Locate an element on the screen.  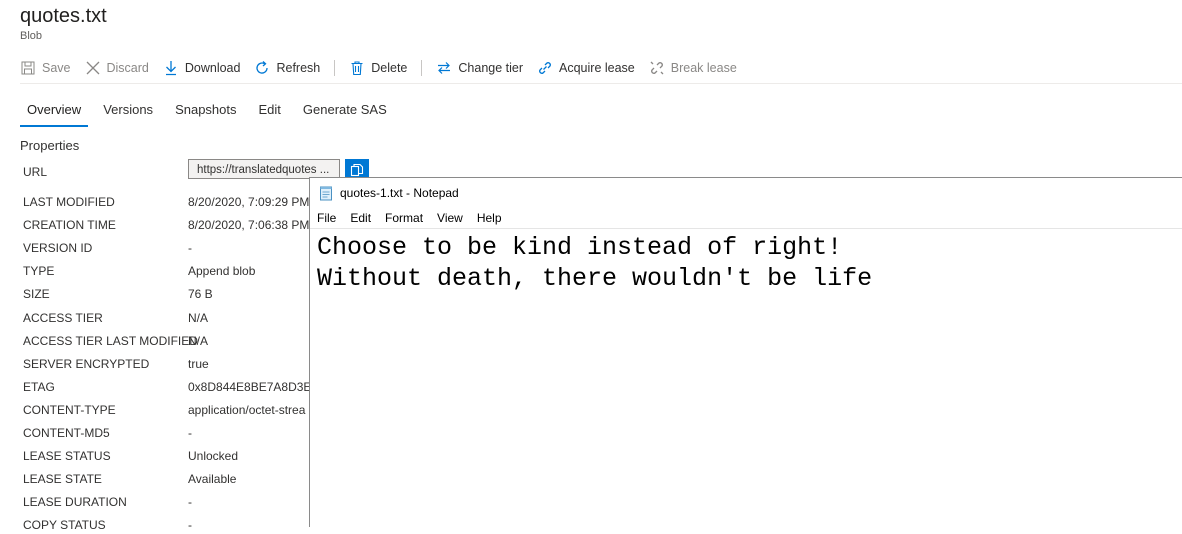
property-row: SERVER ENCRYPTED true is located at coordinates (116, 364).